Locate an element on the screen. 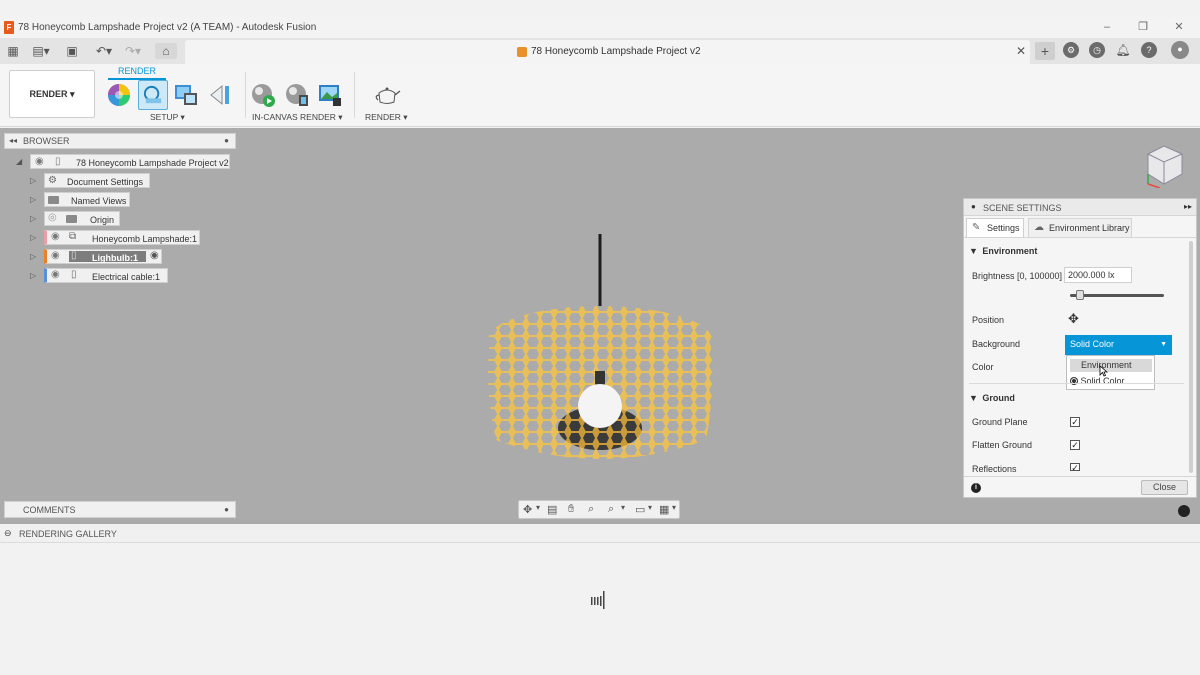  tree-item-electrical-cable: ▷ ◉ ▯ Electrical cable:1 is located at coordinates (100, 275).